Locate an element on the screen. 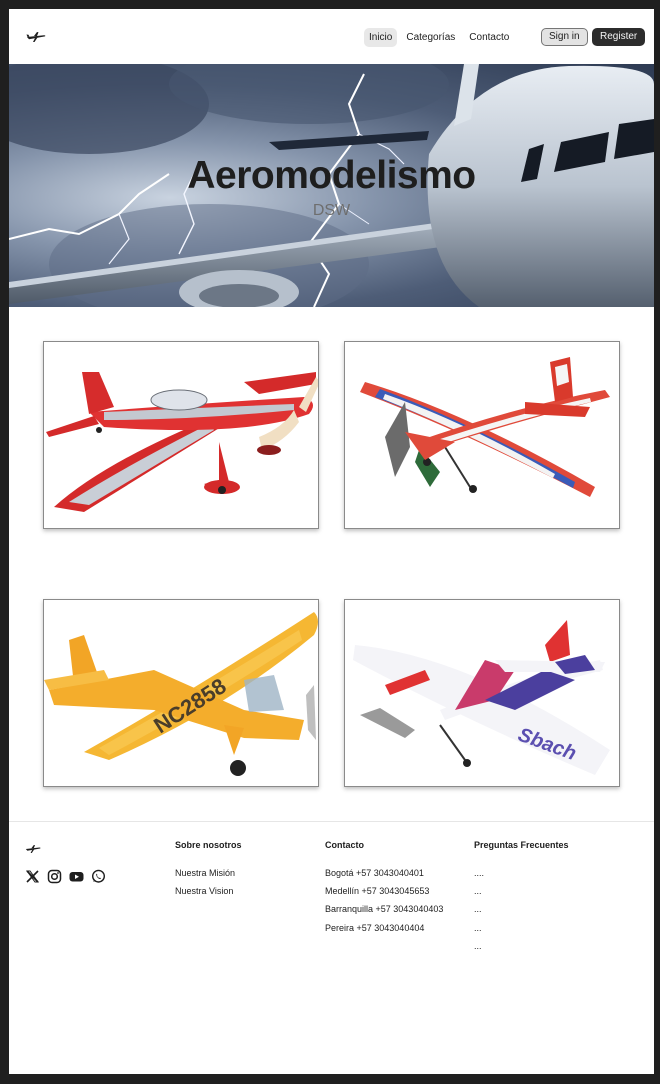 Image resolution: width=660 pixels, height=1084 pixels. footer-contact-bogota: Bogotá +57 3043040401 is located at coordinates (384, 873).